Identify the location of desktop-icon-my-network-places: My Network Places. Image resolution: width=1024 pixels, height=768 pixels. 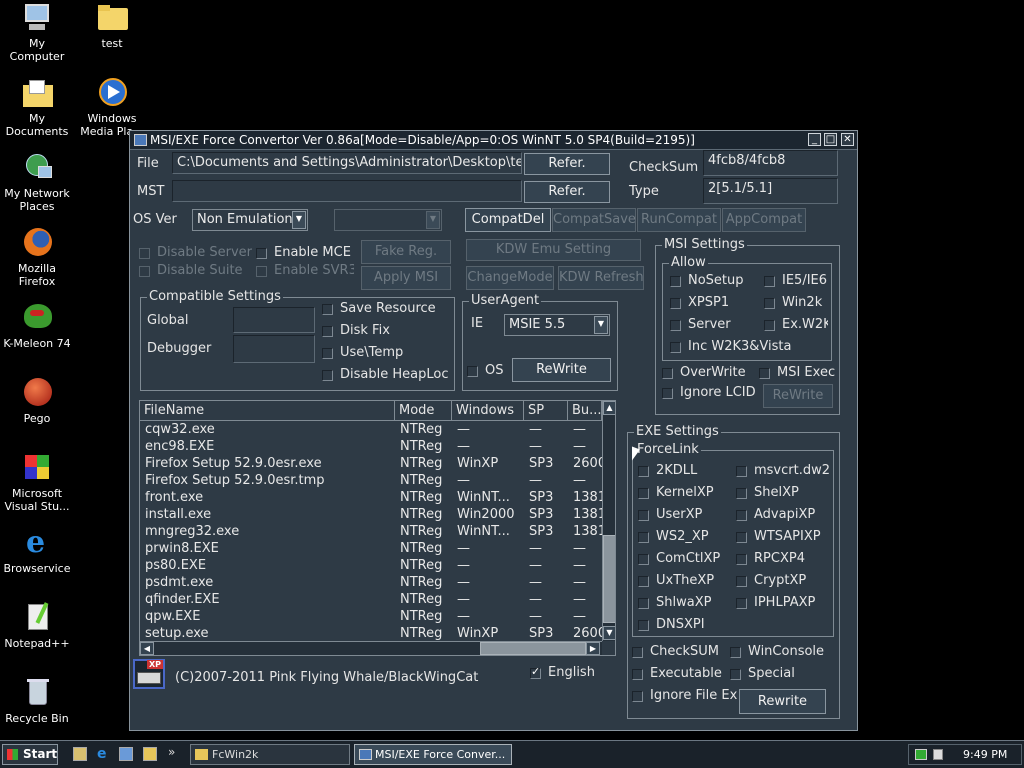
(37, 182).